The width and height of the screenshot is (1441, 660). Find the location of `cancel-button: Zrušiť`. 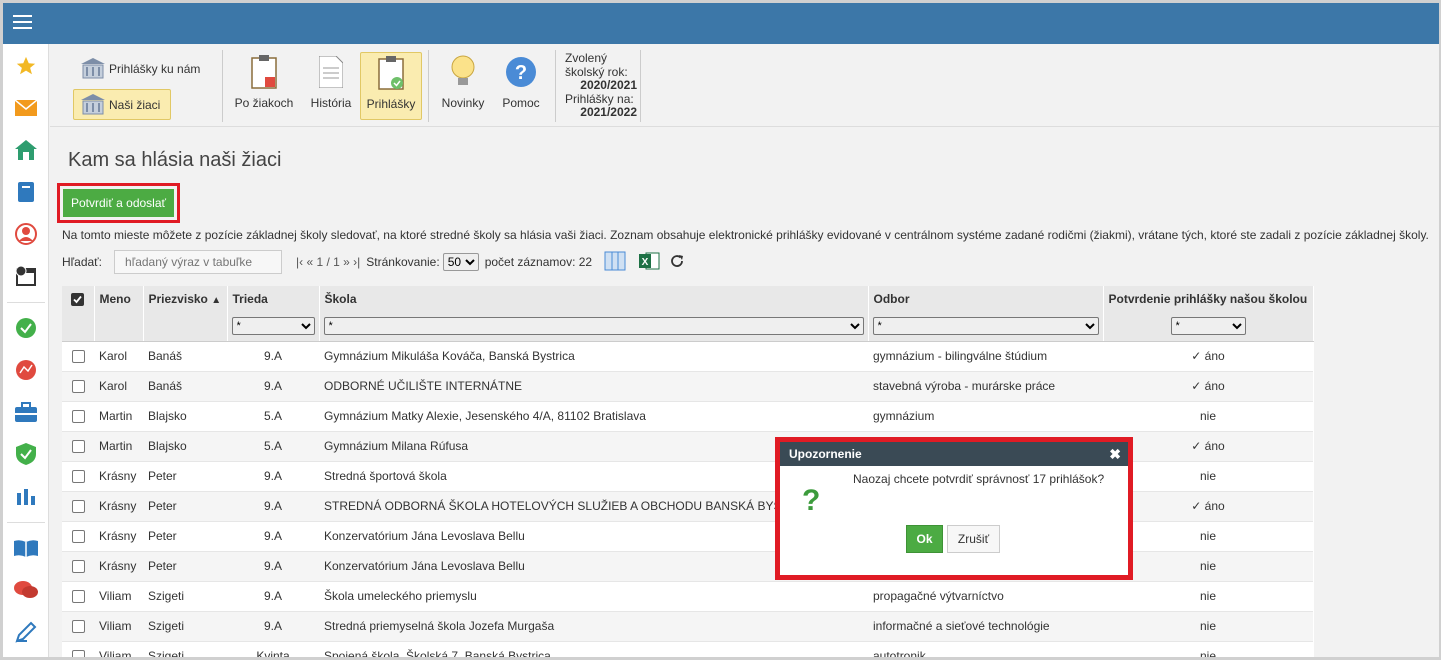

cancel-button: Zrušiť is located at coordinates (973, 539).